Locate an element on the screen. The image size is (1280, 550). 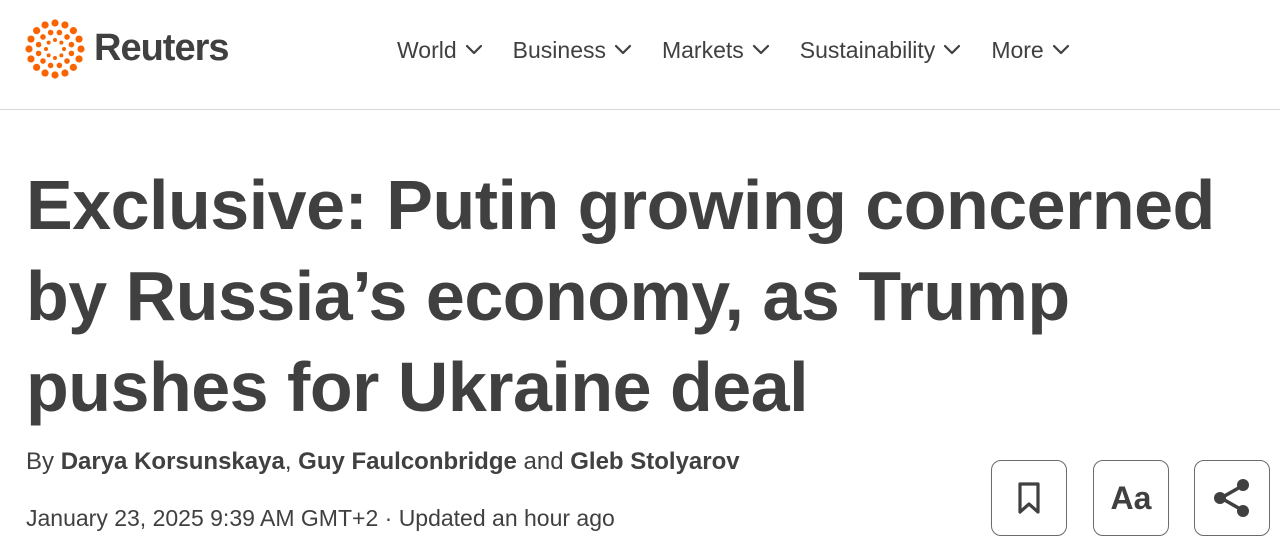
author-link: Darya Korsunskaya is located at coordinates (173, 461).